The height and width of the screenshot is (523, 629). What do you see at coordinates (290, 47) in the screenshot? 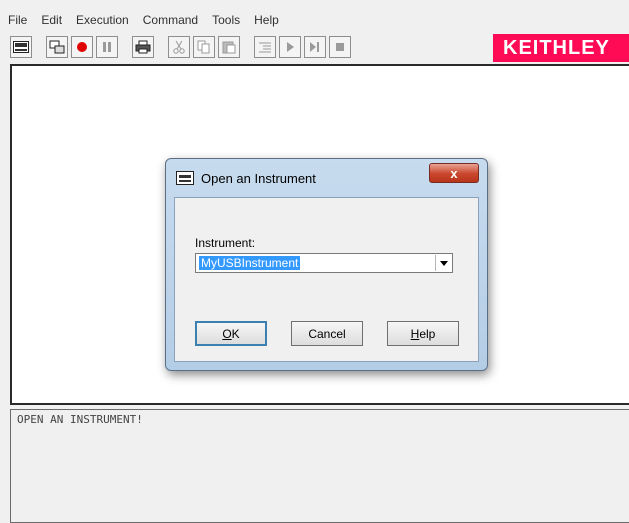
I see `play-icon` at bounding box center [290, 47].